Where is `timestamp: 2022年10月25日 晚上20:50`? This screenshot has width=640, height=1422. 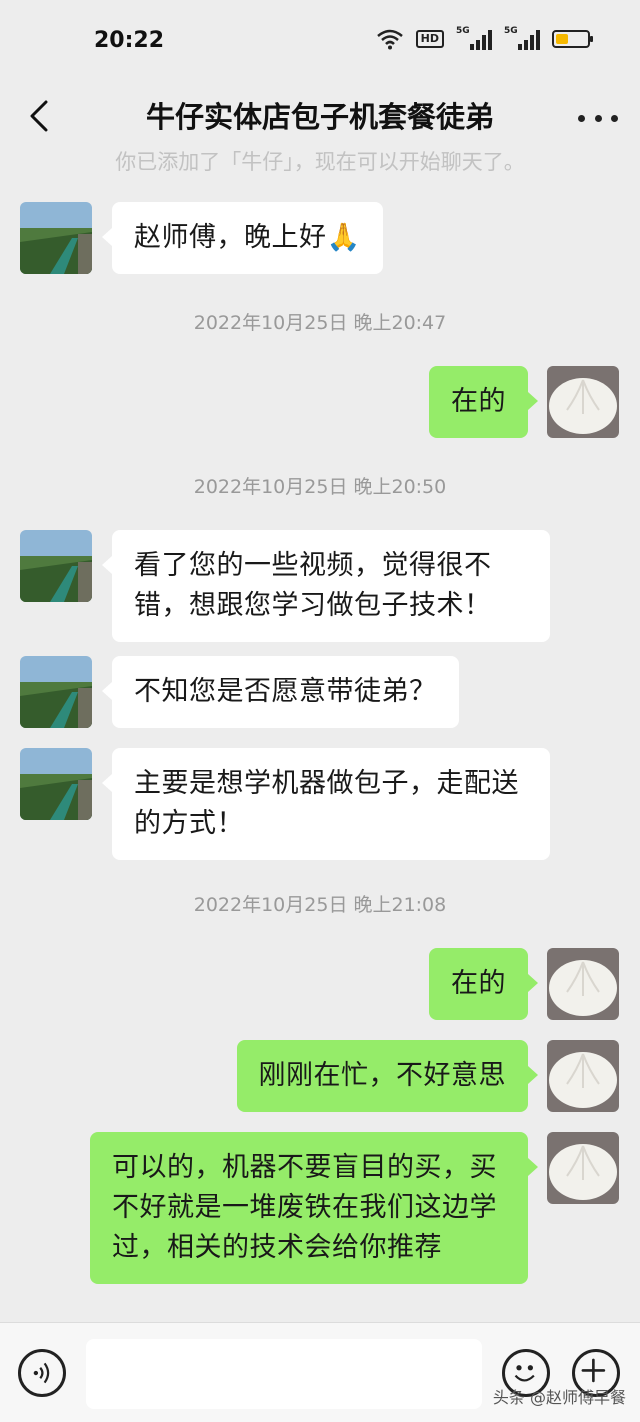
timestamp: 2022年10月25日 晚上20:50 is located at coordinates (320, 487).